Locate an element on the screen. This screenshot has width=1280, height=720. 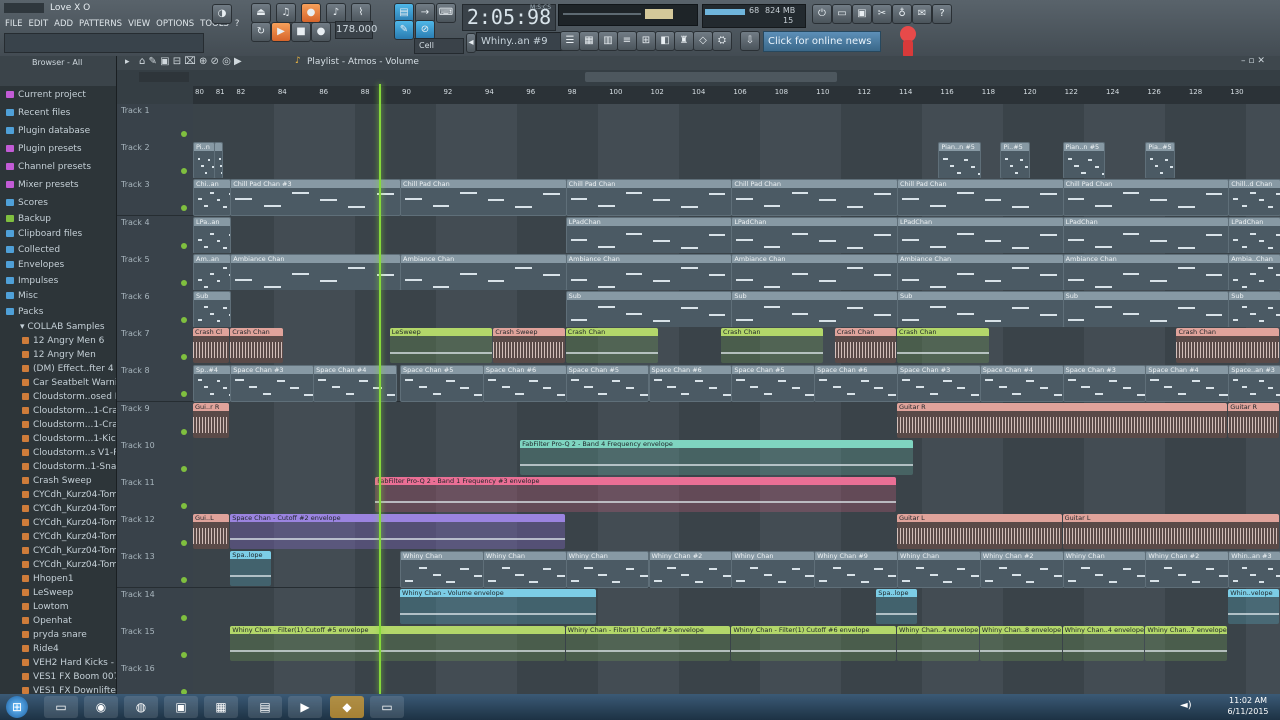
browser-item: Misc is located at coordinates (58, 296).